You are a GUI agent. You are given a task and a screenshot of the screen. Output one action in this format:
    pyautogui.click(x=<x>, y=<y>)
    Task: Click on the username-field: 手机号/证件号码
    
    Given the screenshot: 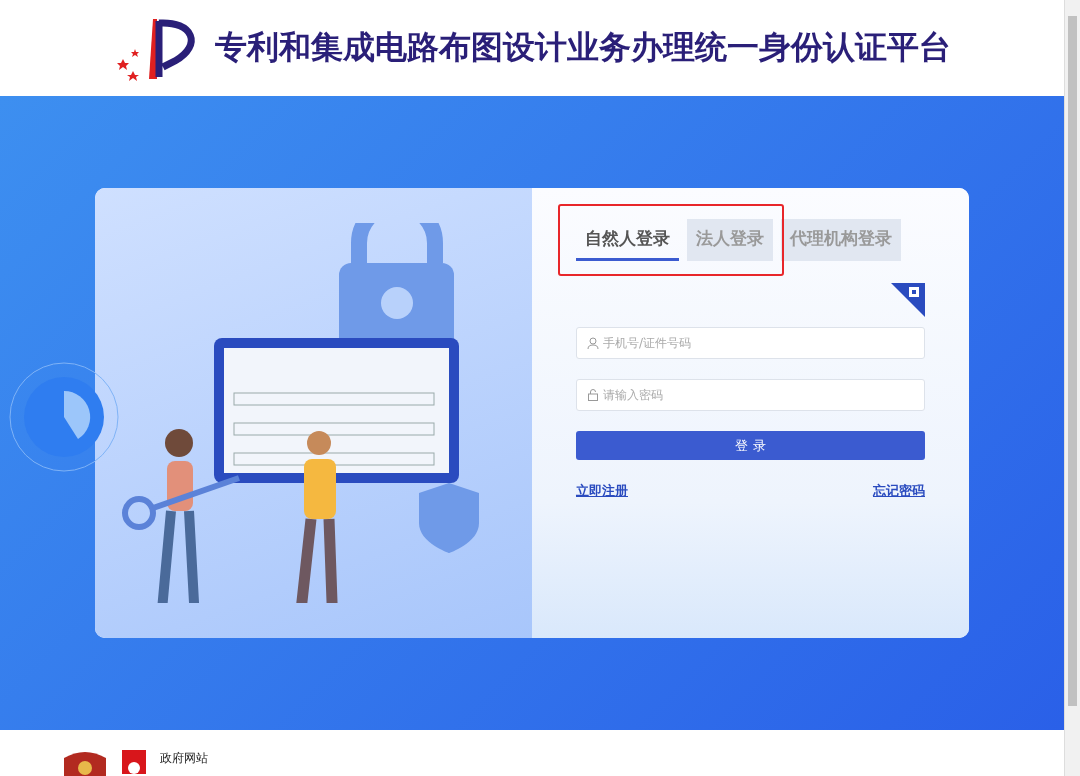 What is the action you would take?
    pyautogui.click(x=750, y=343)
    